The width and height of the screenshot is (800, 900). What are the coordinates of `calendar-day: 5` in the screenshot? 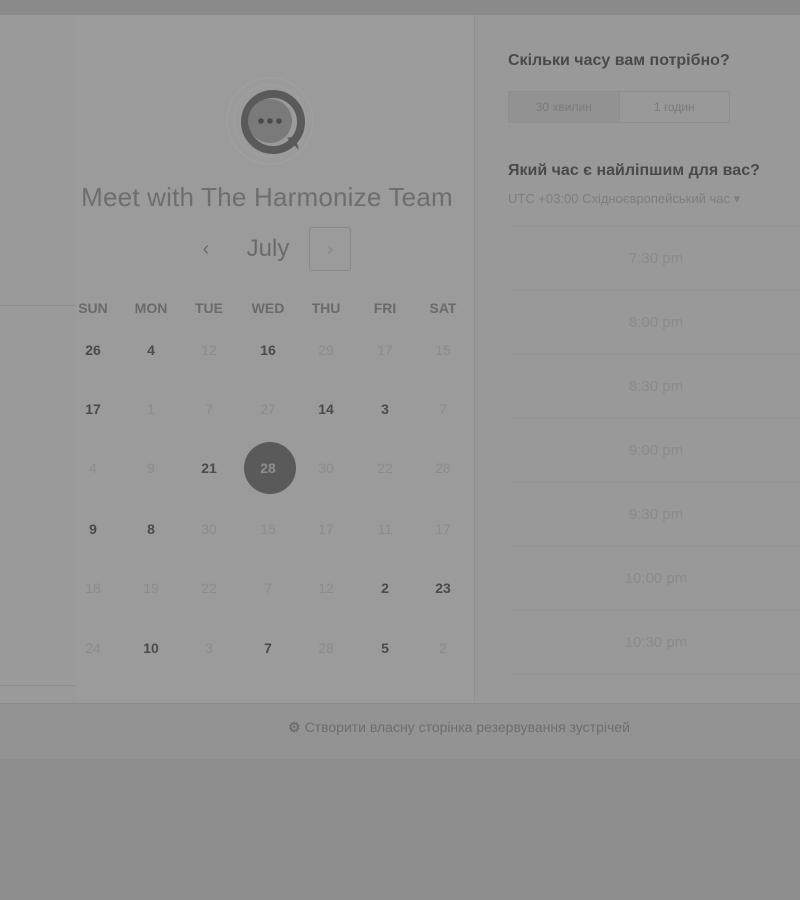 It's located at (385, 648).